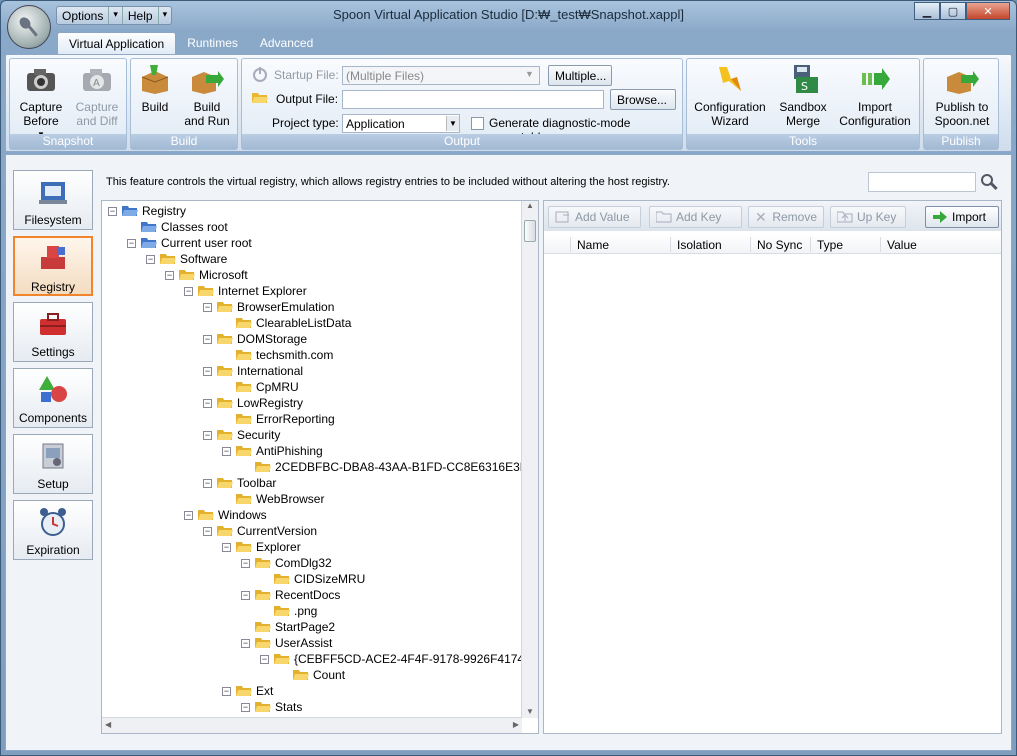  I want to click on column-name: Name, so click(593, 245).